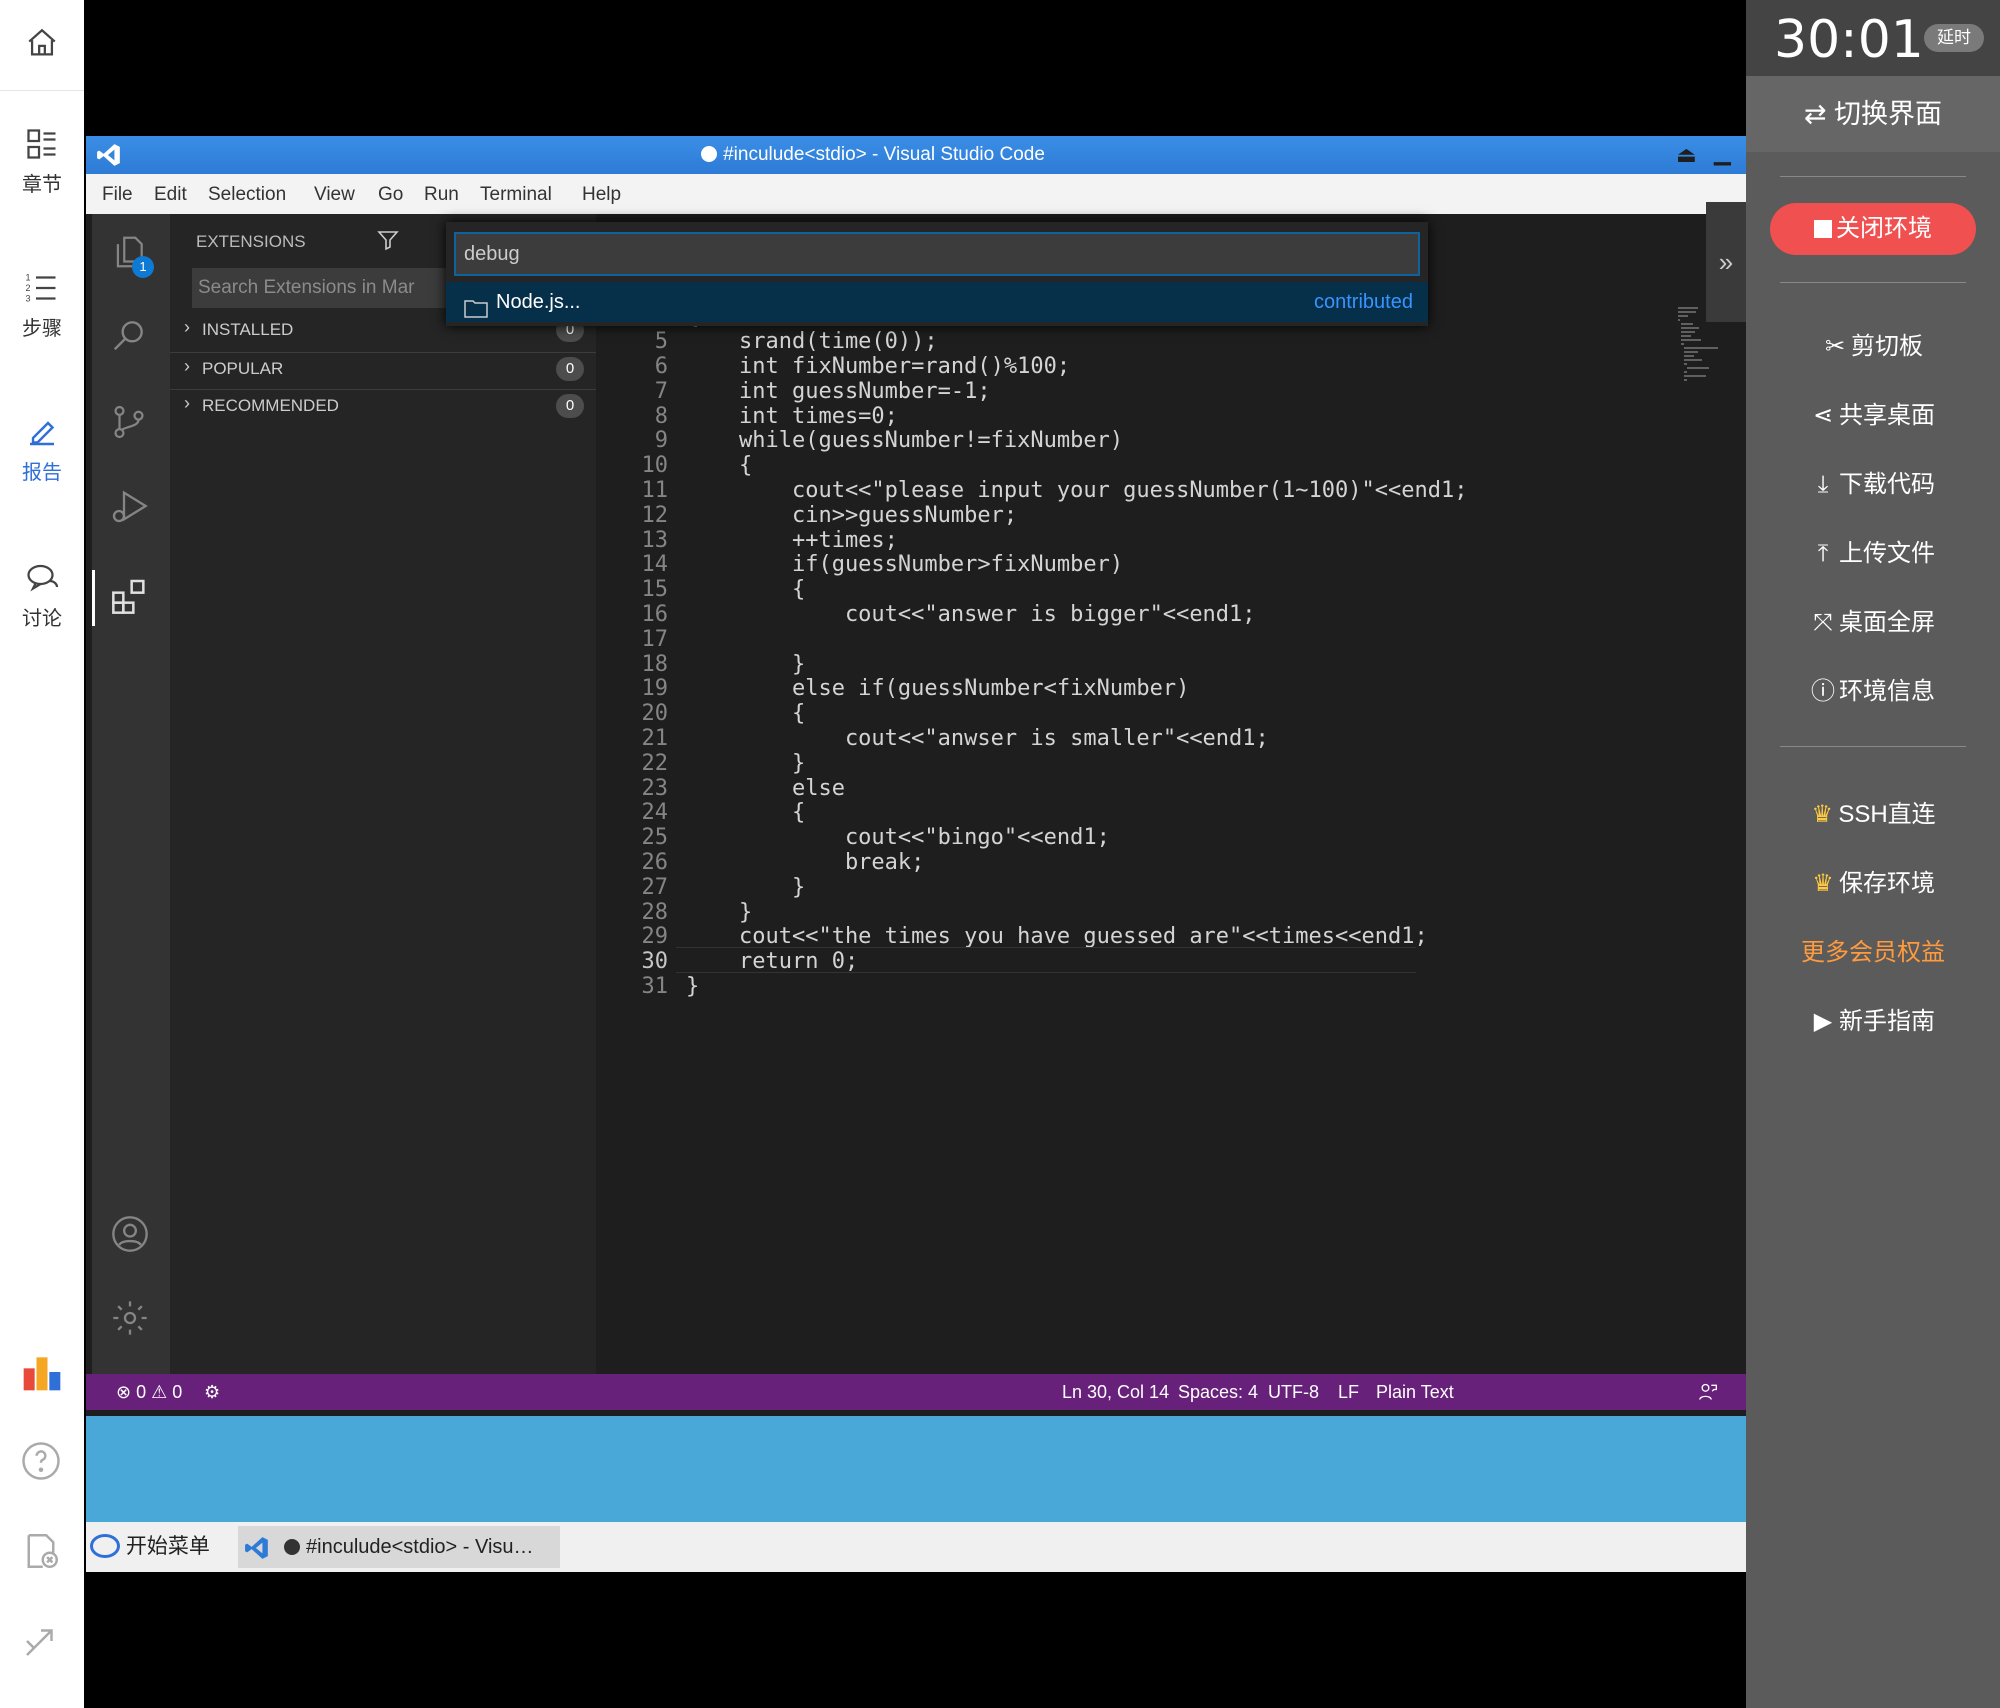 The width and height of the screenshot is (2000, 1708). I want to click on indentation: Spaces: 4, so click(1218, 1392).